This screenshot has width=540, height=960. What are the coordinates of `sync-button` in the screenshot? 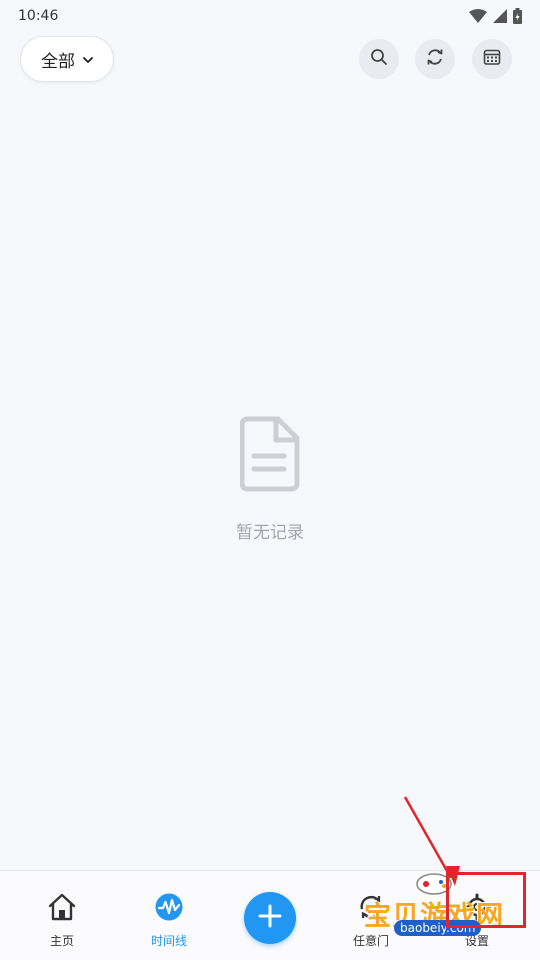 It's located at (435, 59).